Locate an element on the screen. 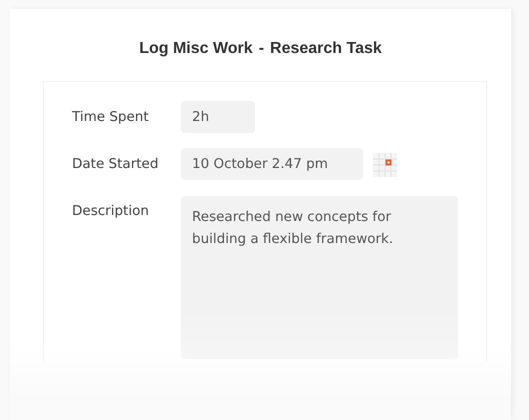 This screenshot has width=529, height=420. calendar-icon is located at coordinates (385, 165).